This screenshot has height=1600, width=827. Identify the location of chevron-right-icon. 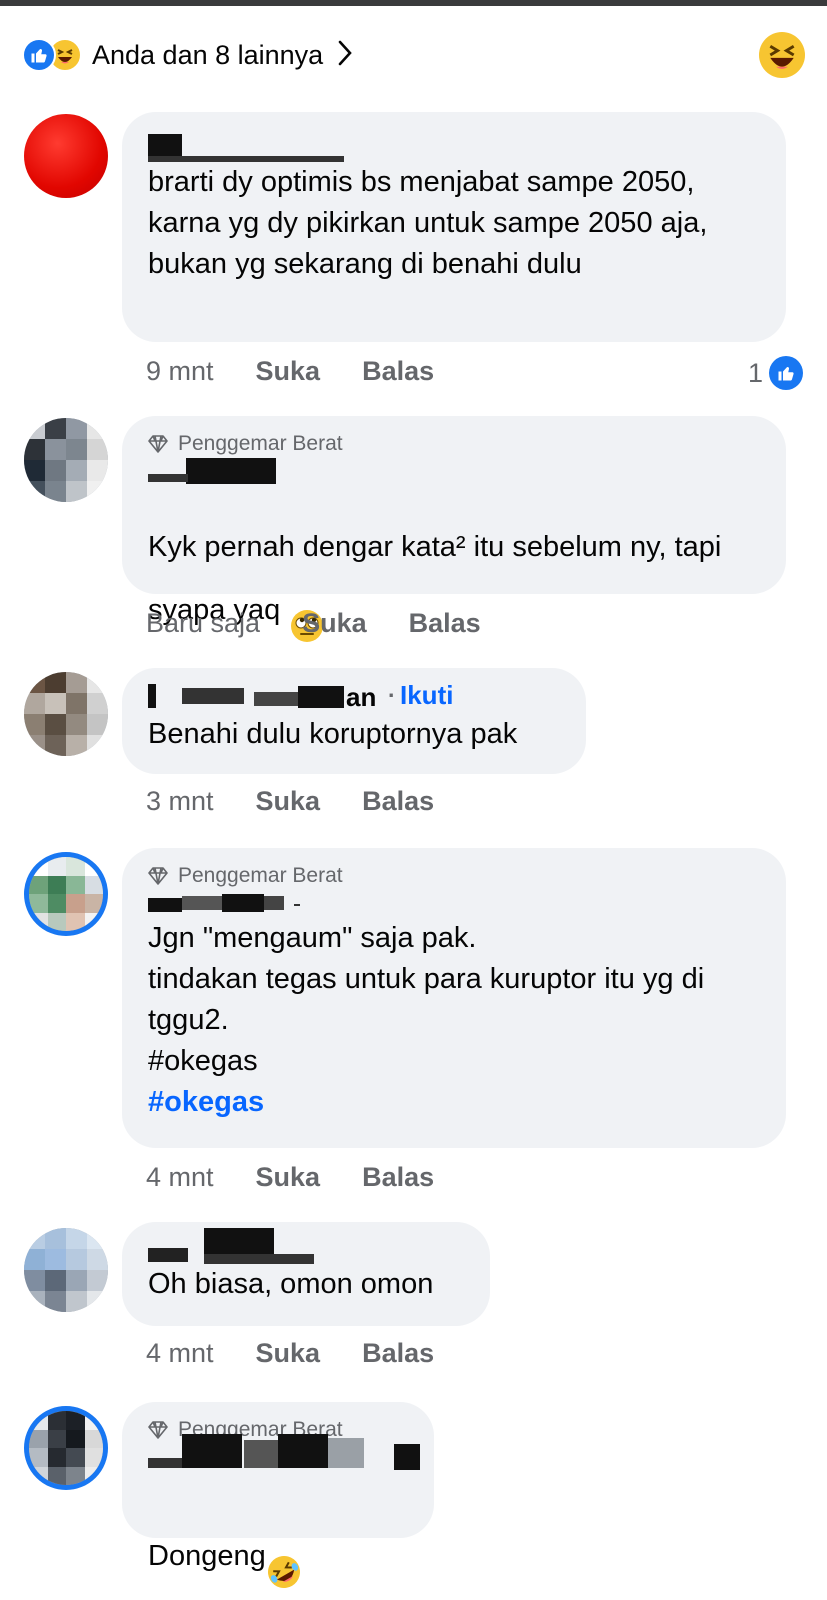
(345, 55).